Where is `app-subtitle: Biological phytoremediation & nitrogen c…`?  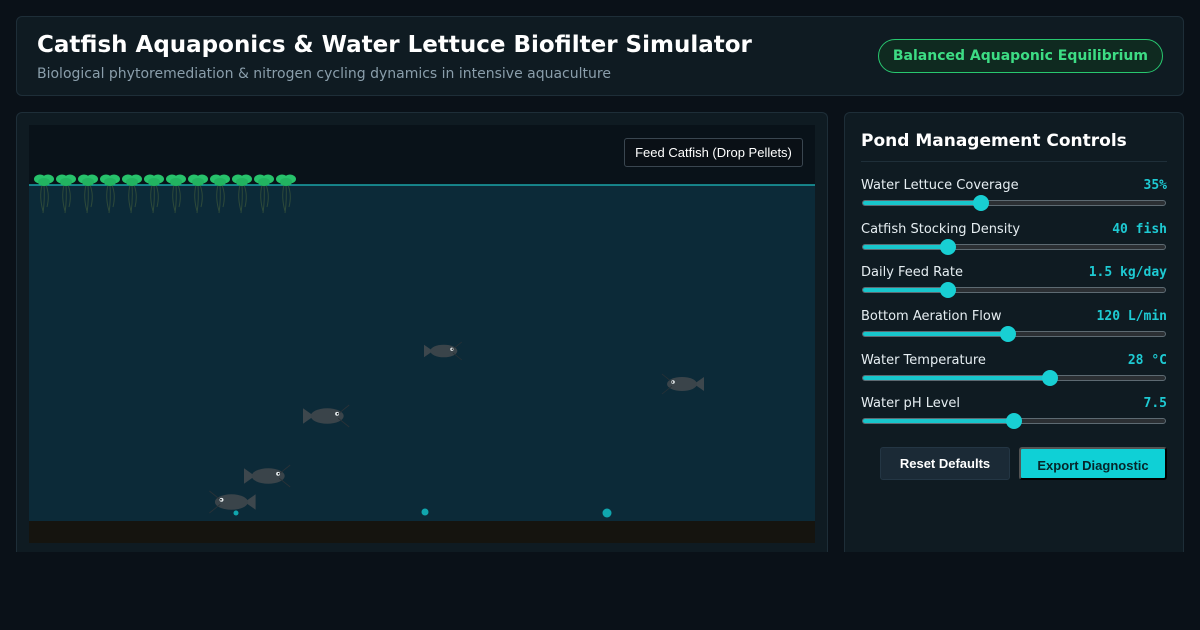 app-subtitle: Biological phytoremediation & nitrogen c… is located at coordinates (324, 74).